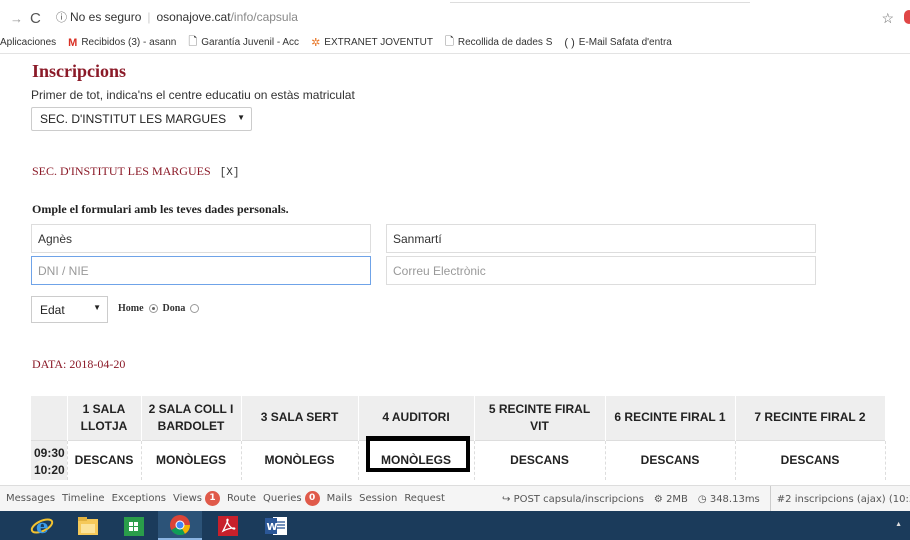 This screenshot has height=540, width=910. I want to click on svg-text: e, so click(42, 526).